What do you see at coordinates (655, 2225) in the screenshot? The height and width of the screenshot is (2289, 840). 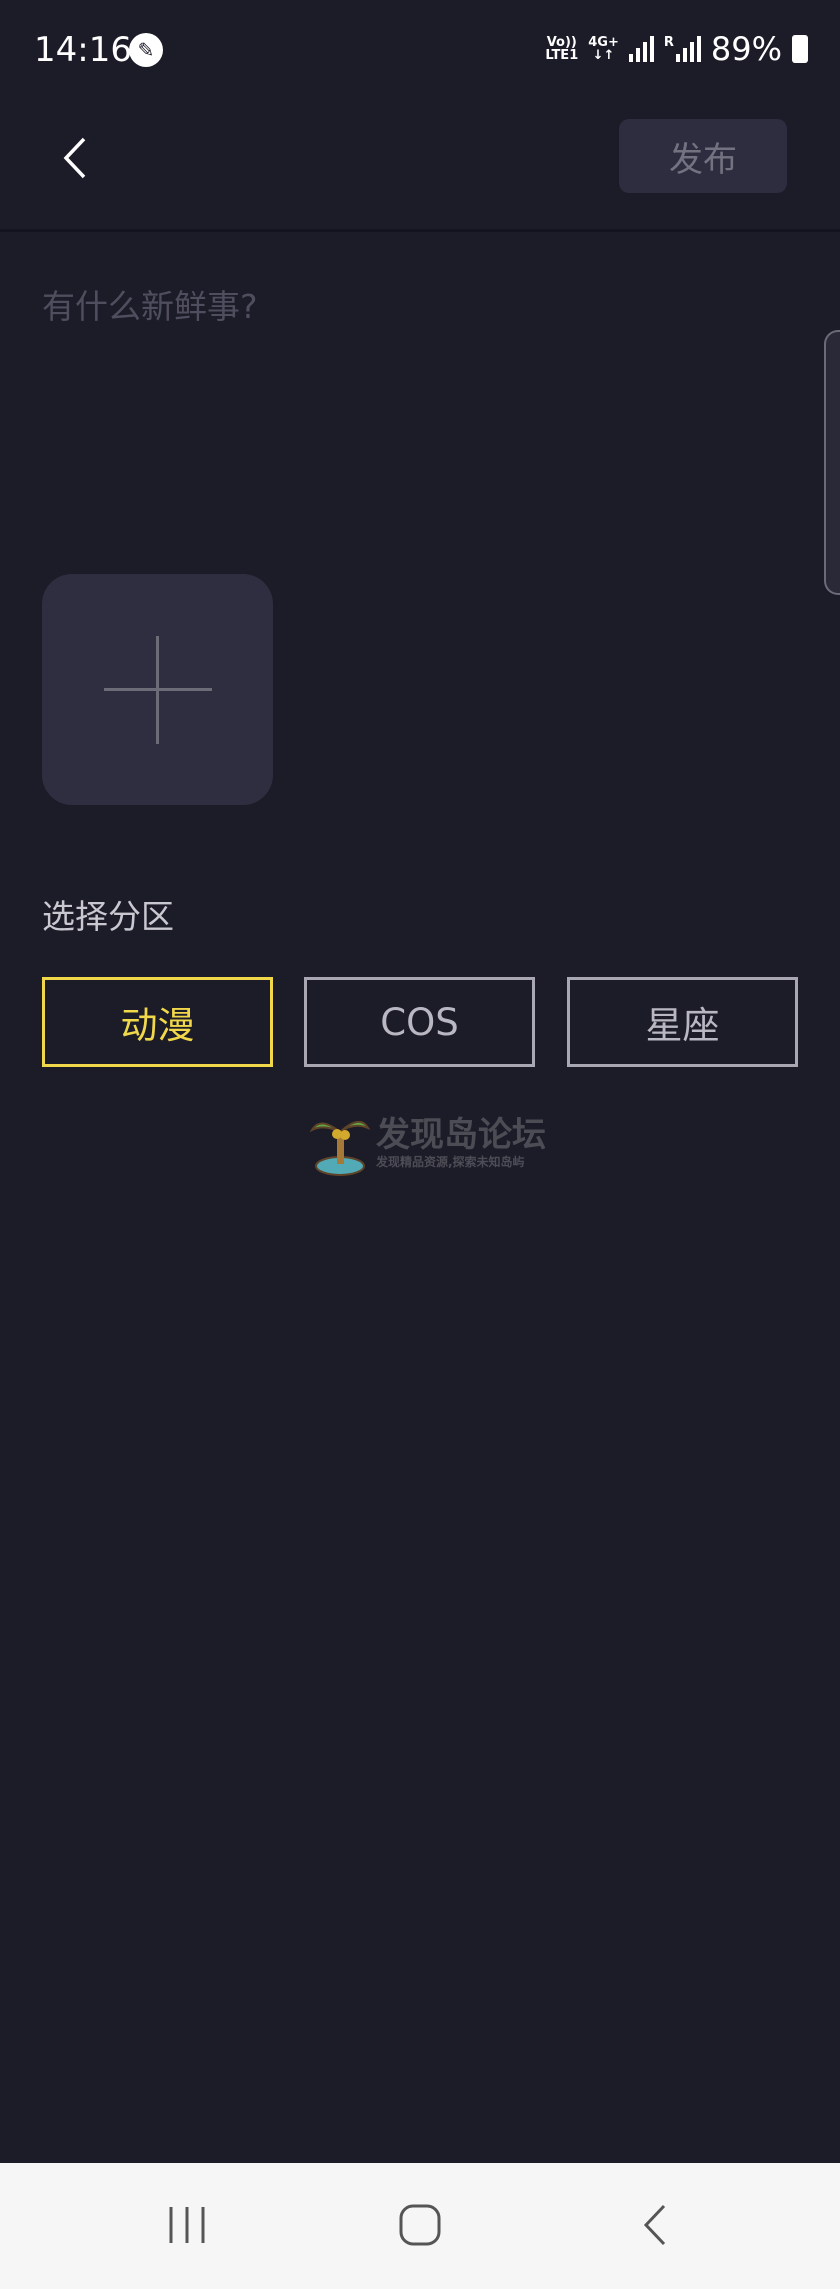 I see `system-back-icon` at bounding box center [655, 2225].